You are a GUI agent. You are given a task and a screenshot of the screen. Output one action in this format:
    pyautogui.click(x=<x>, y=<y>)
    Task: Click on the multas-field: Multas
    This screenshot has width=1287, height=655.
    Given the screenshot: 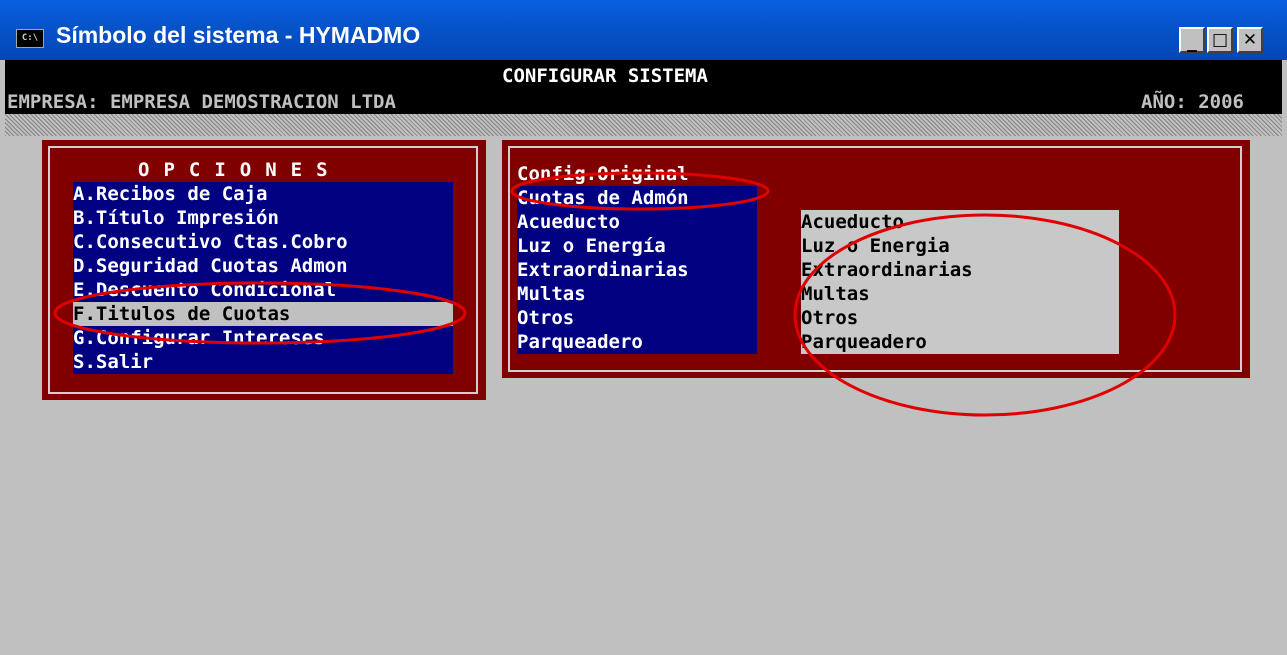 What is the action you would take?
    pyautogui.click(x=960, y=294)
    